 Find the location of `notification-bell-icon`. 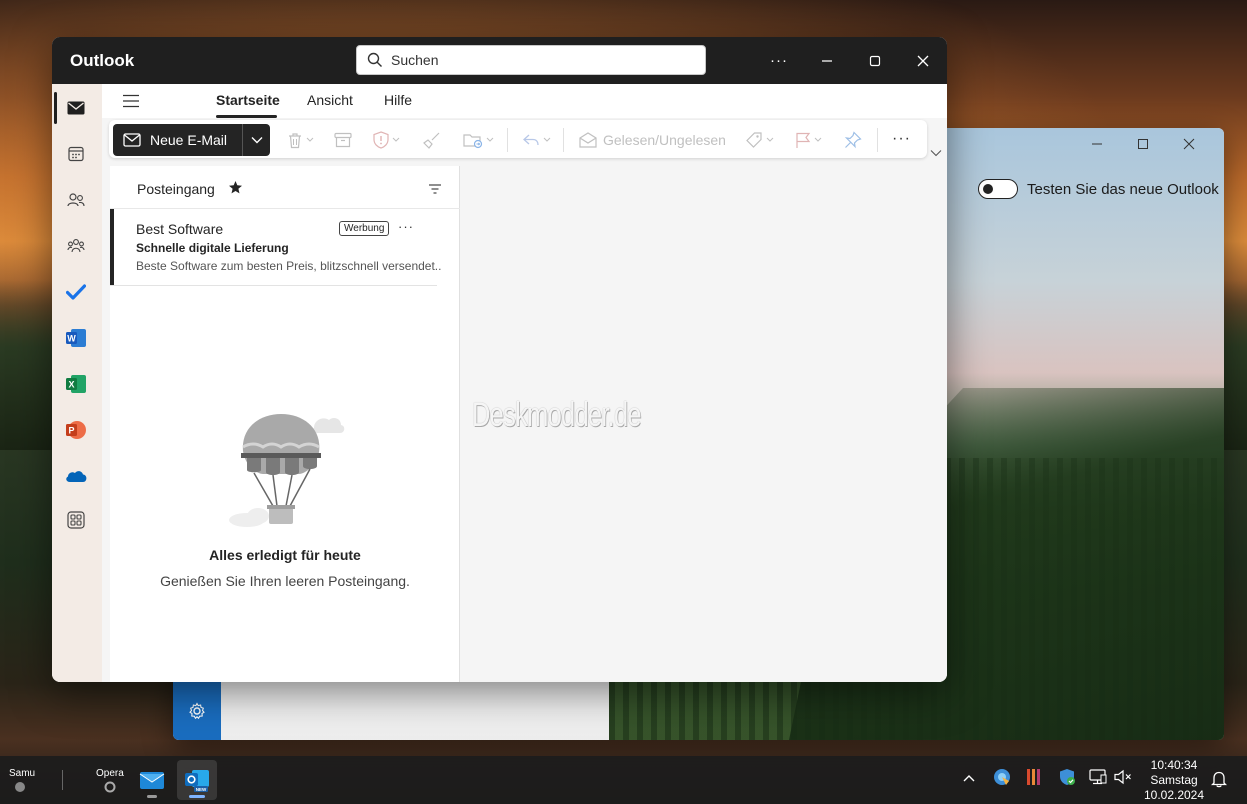

notification-bell-icon is located at coordinates (1219, 781).